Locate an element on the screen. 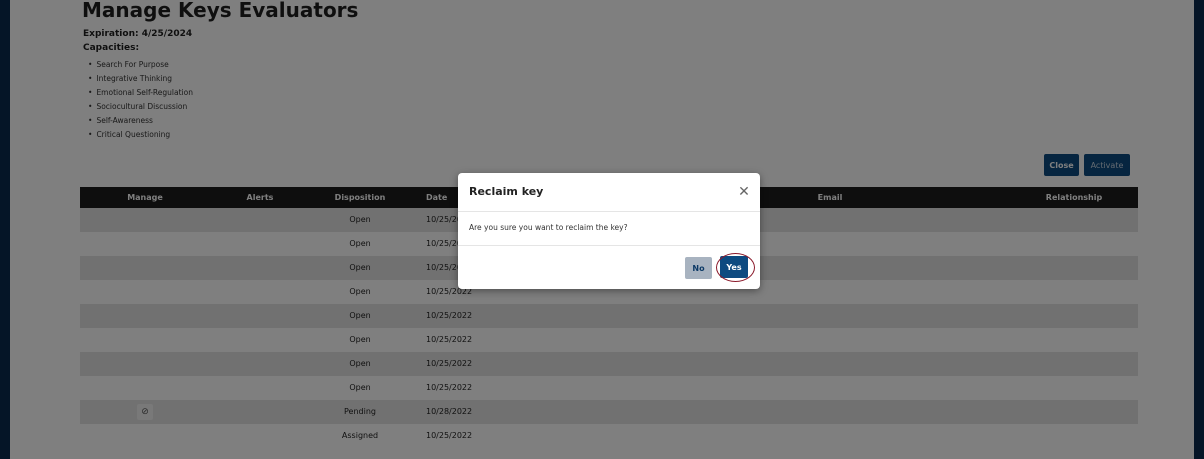 The height and width of the screenshot is (459, 1204). no-button: No is located at coordinates (698, 268).